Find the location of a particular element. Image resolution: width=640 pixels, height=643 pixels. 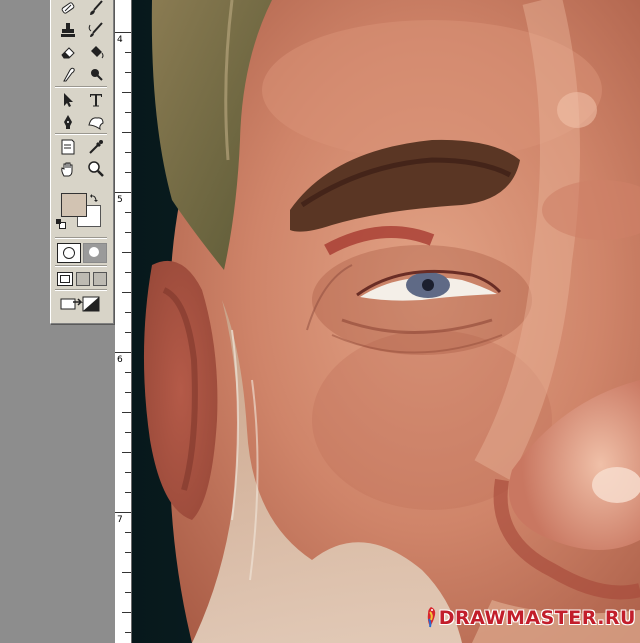

parrot-logo is located at coordinates (431, 617).